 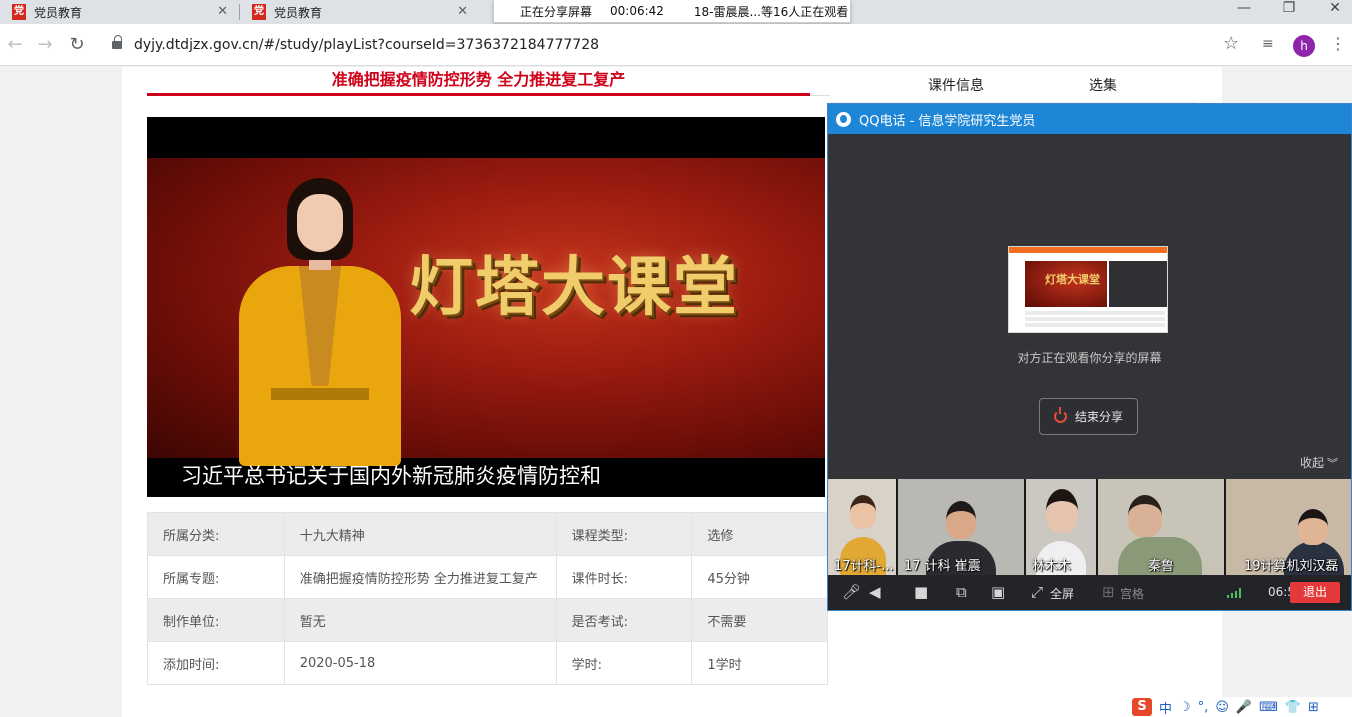 I want to click on bookmark-star-icon: ☆, so click(x=1231, y=43).